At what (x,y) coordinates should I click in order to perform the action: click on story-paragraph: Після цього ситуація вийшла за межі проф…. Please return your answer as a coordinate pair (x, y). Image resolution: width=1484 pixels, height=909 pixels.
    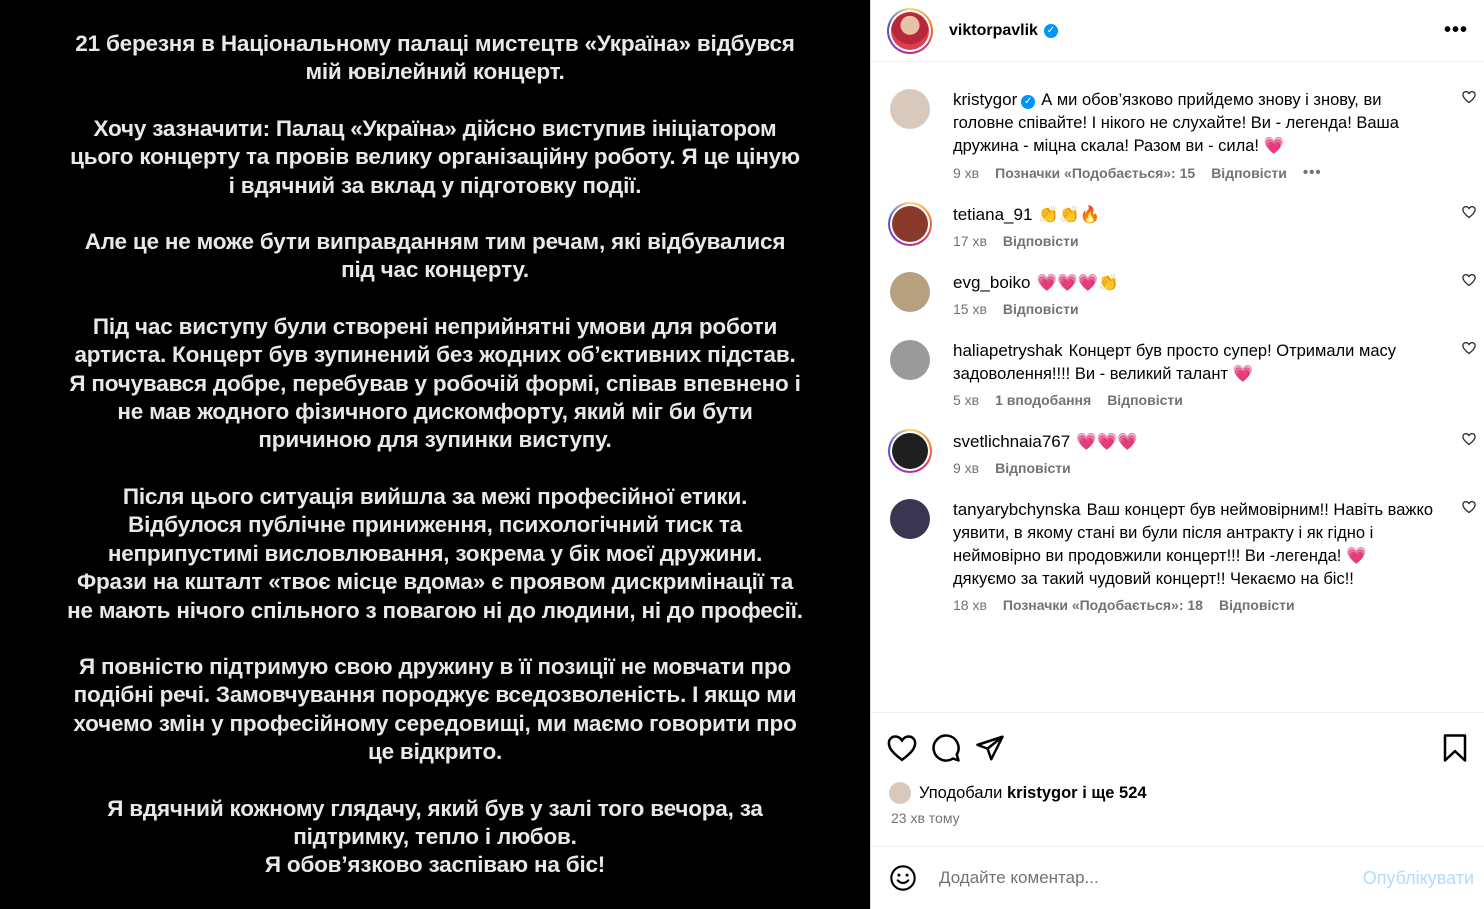
    Looking at the image, I should click on (435, 554).